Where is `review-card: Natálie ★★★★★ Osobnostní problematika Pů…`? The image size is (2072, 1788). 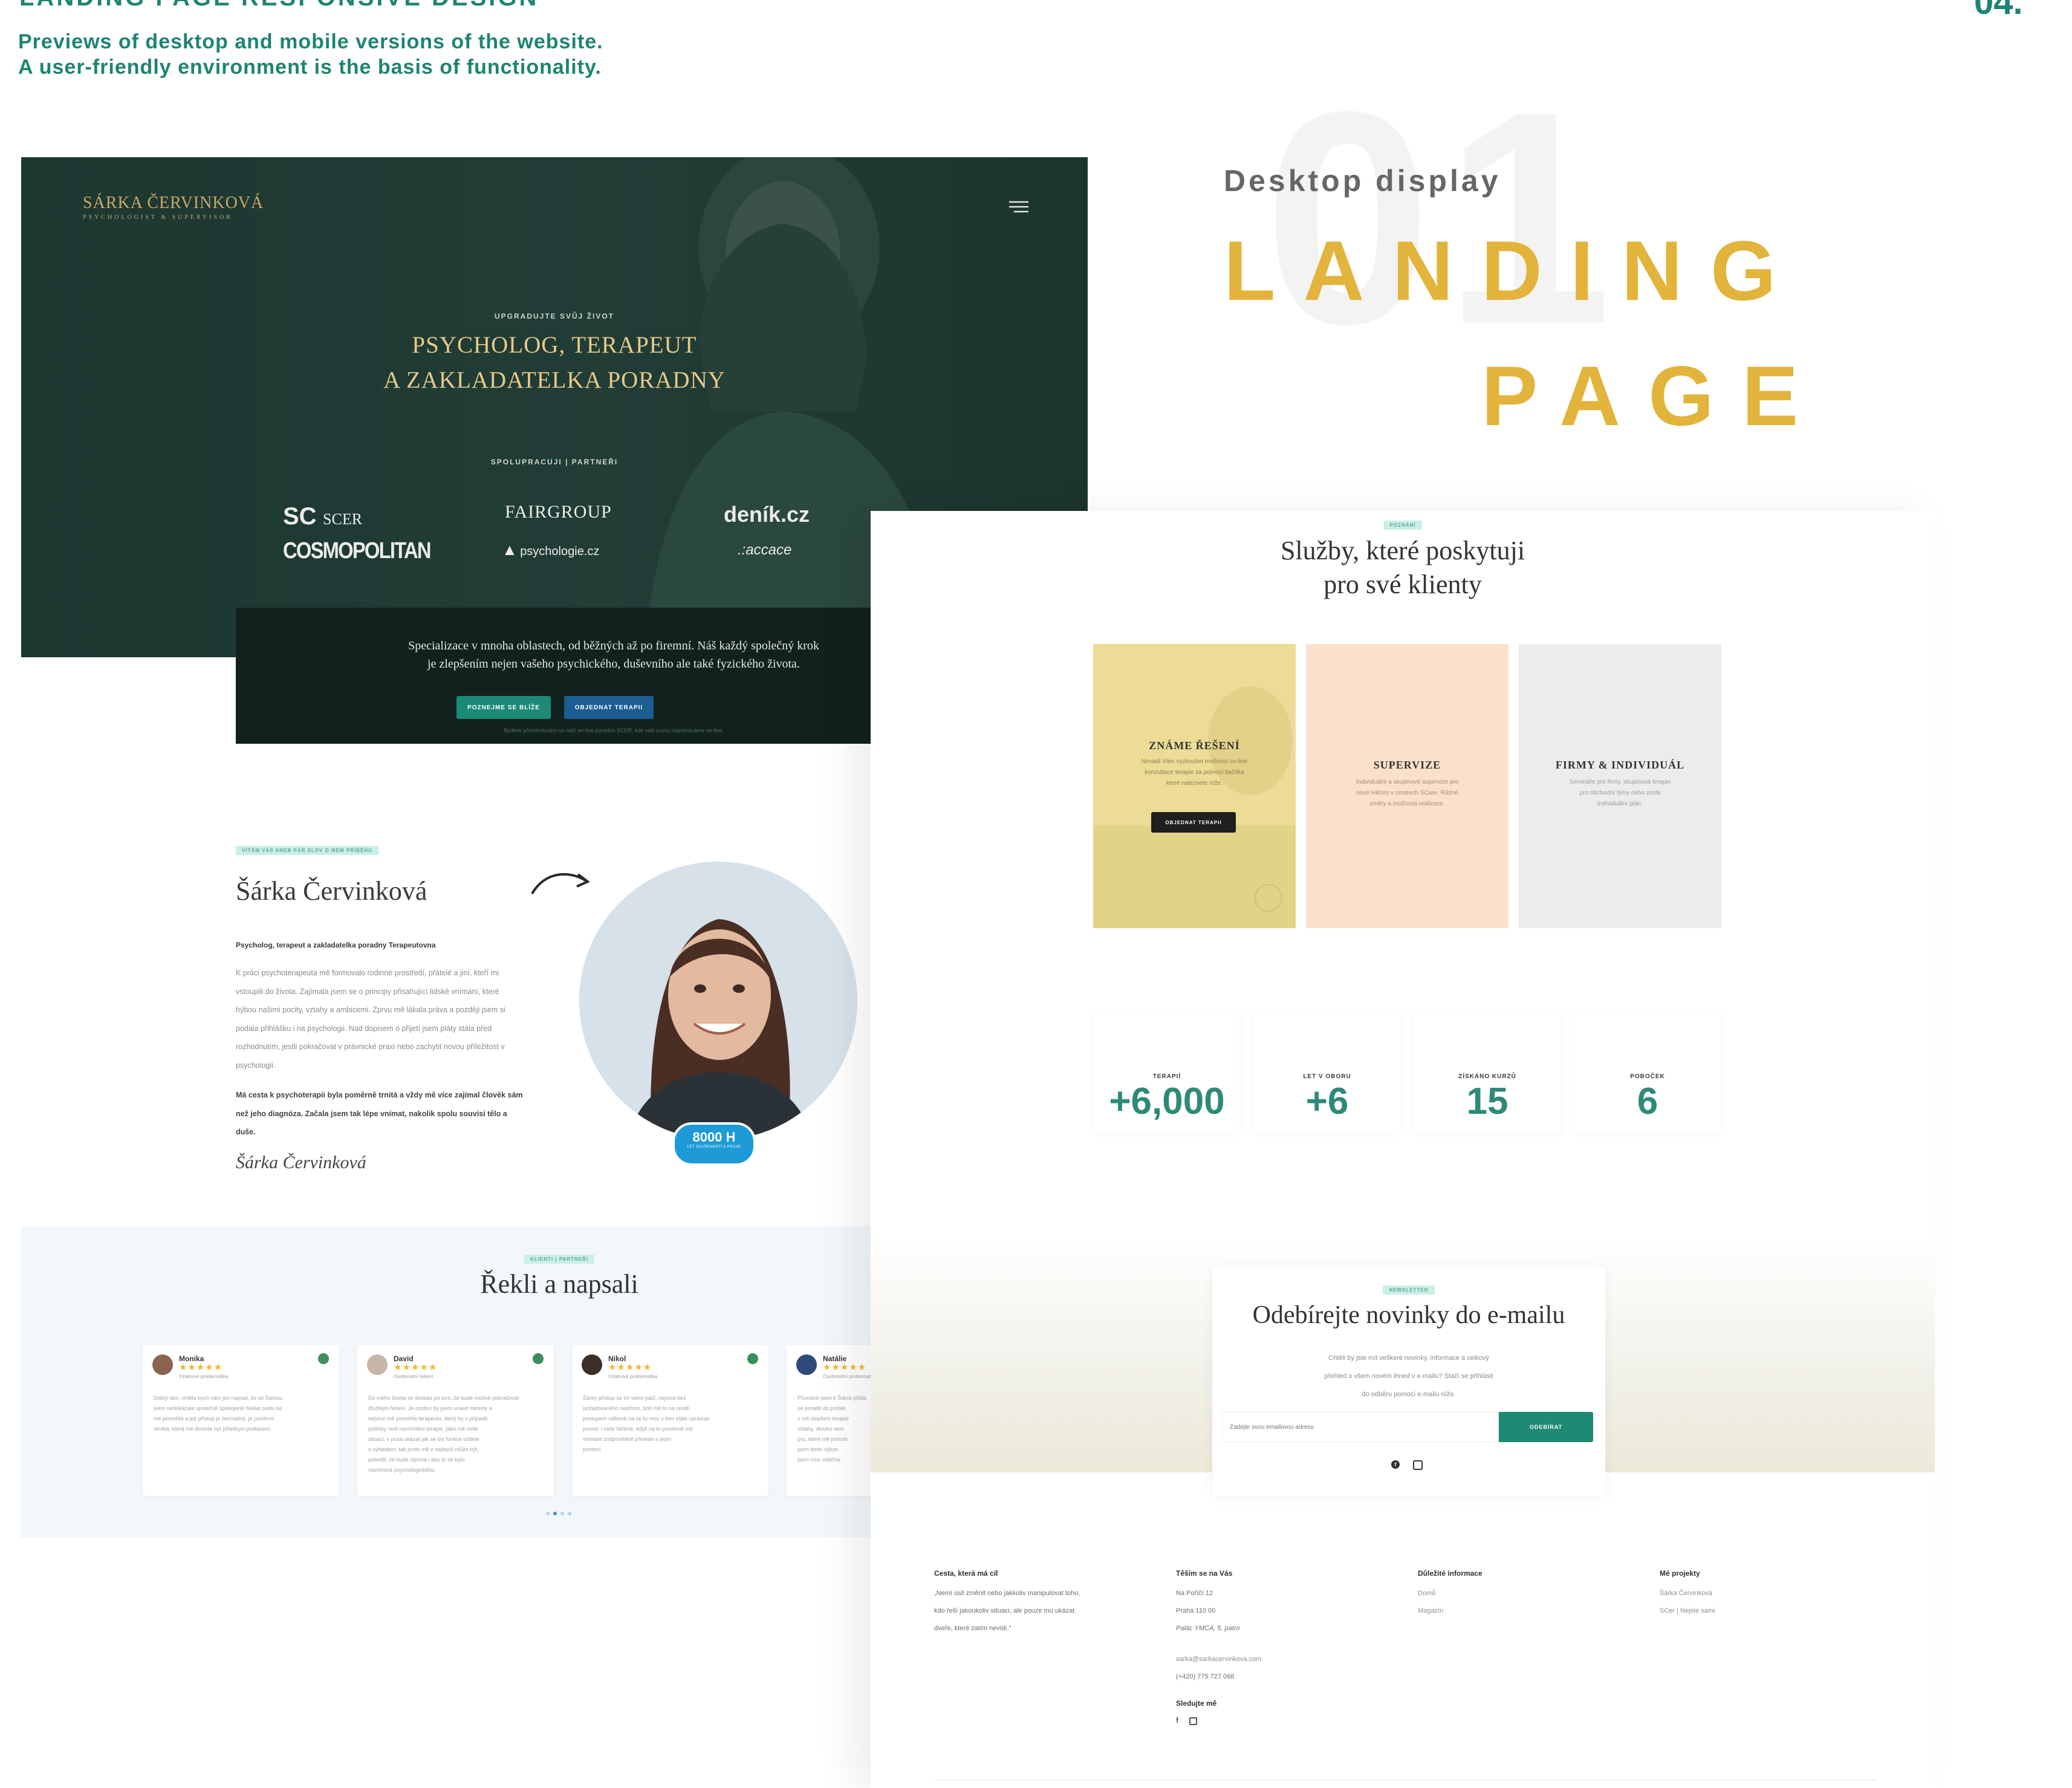 review-card: Natálie ★★★★★ Osobnostní problematika Pů… is located at coordinates (829, 1420).